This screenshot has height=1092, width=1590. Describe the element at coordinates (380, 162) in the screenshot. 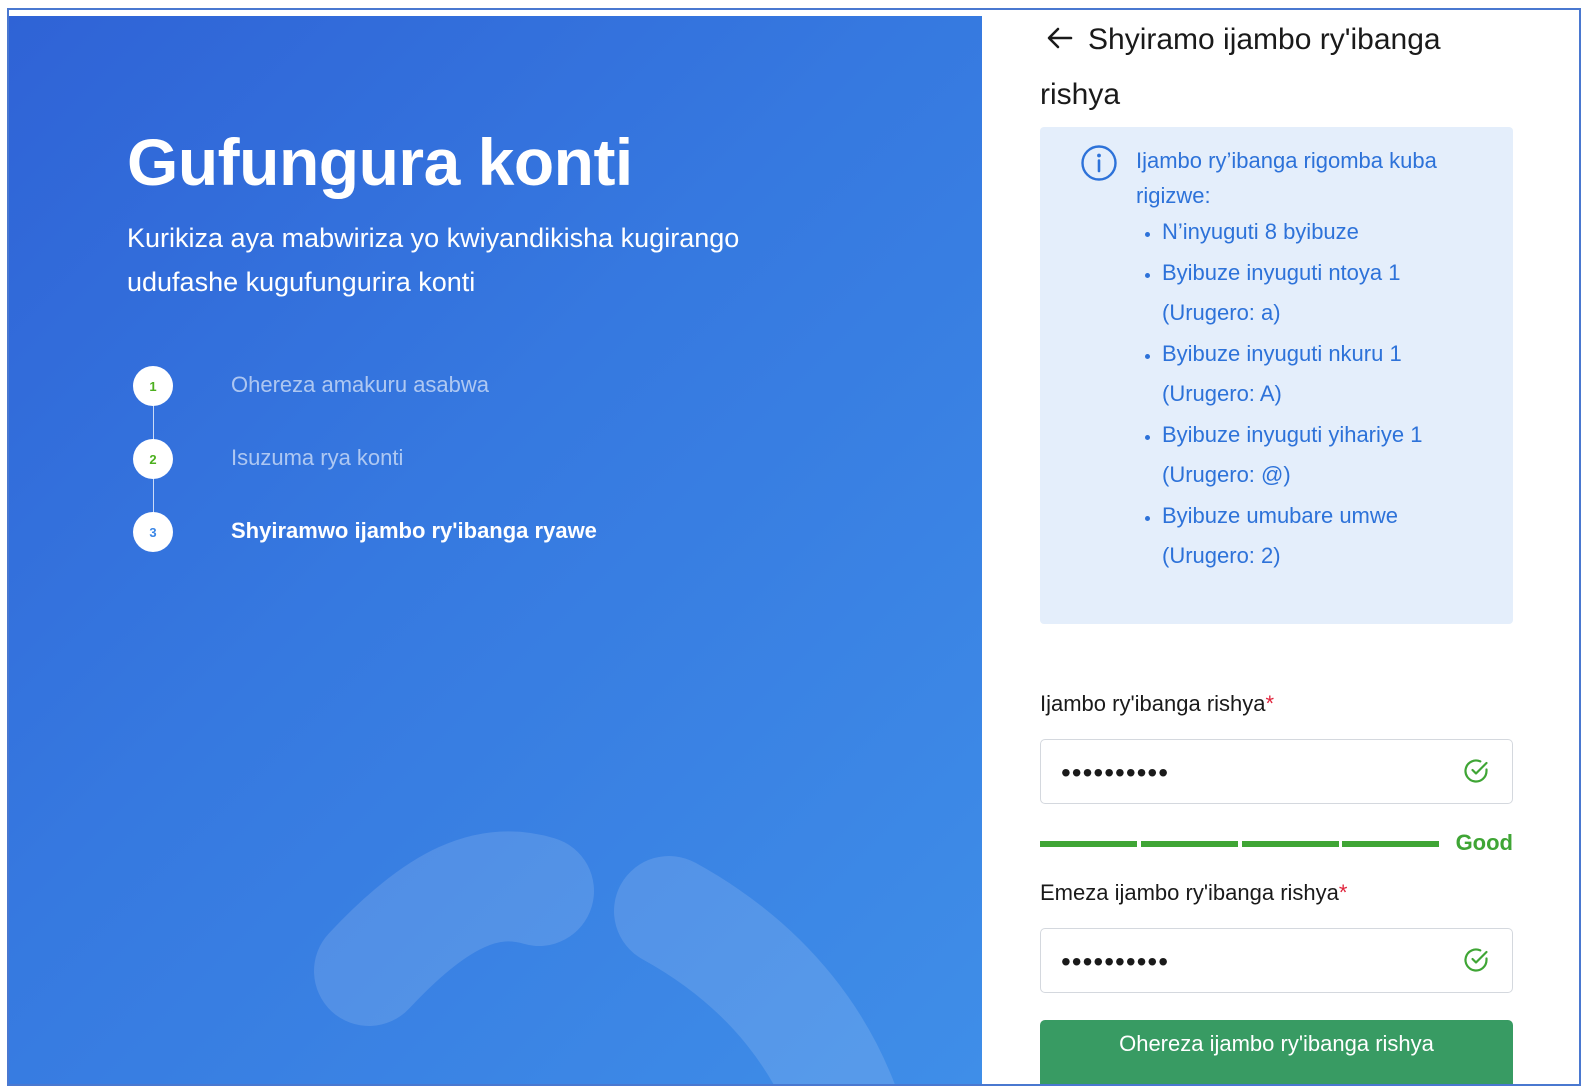

I see `page-title: Gufungura konti` at that location.